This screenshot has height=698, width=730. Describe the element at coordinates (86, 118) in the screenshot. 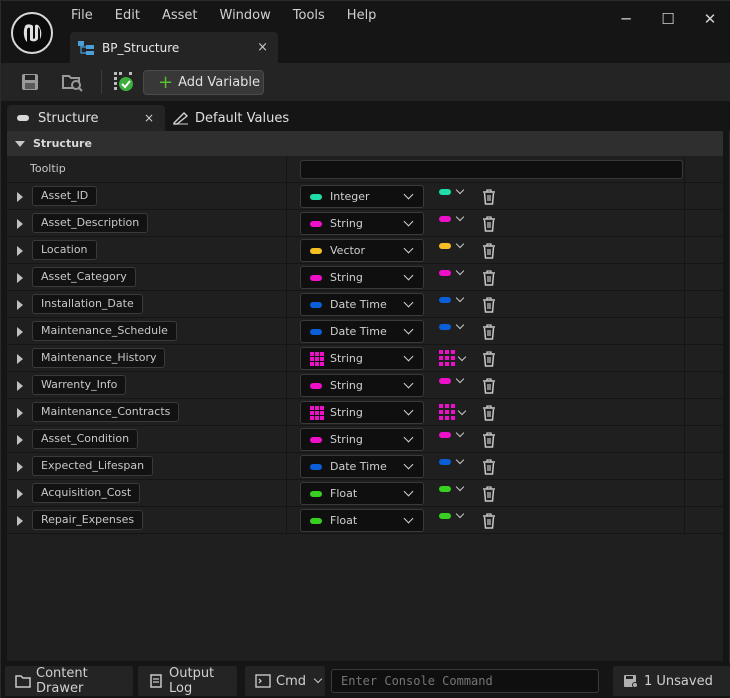

I see `tab-structure: Structure ×` at that location.